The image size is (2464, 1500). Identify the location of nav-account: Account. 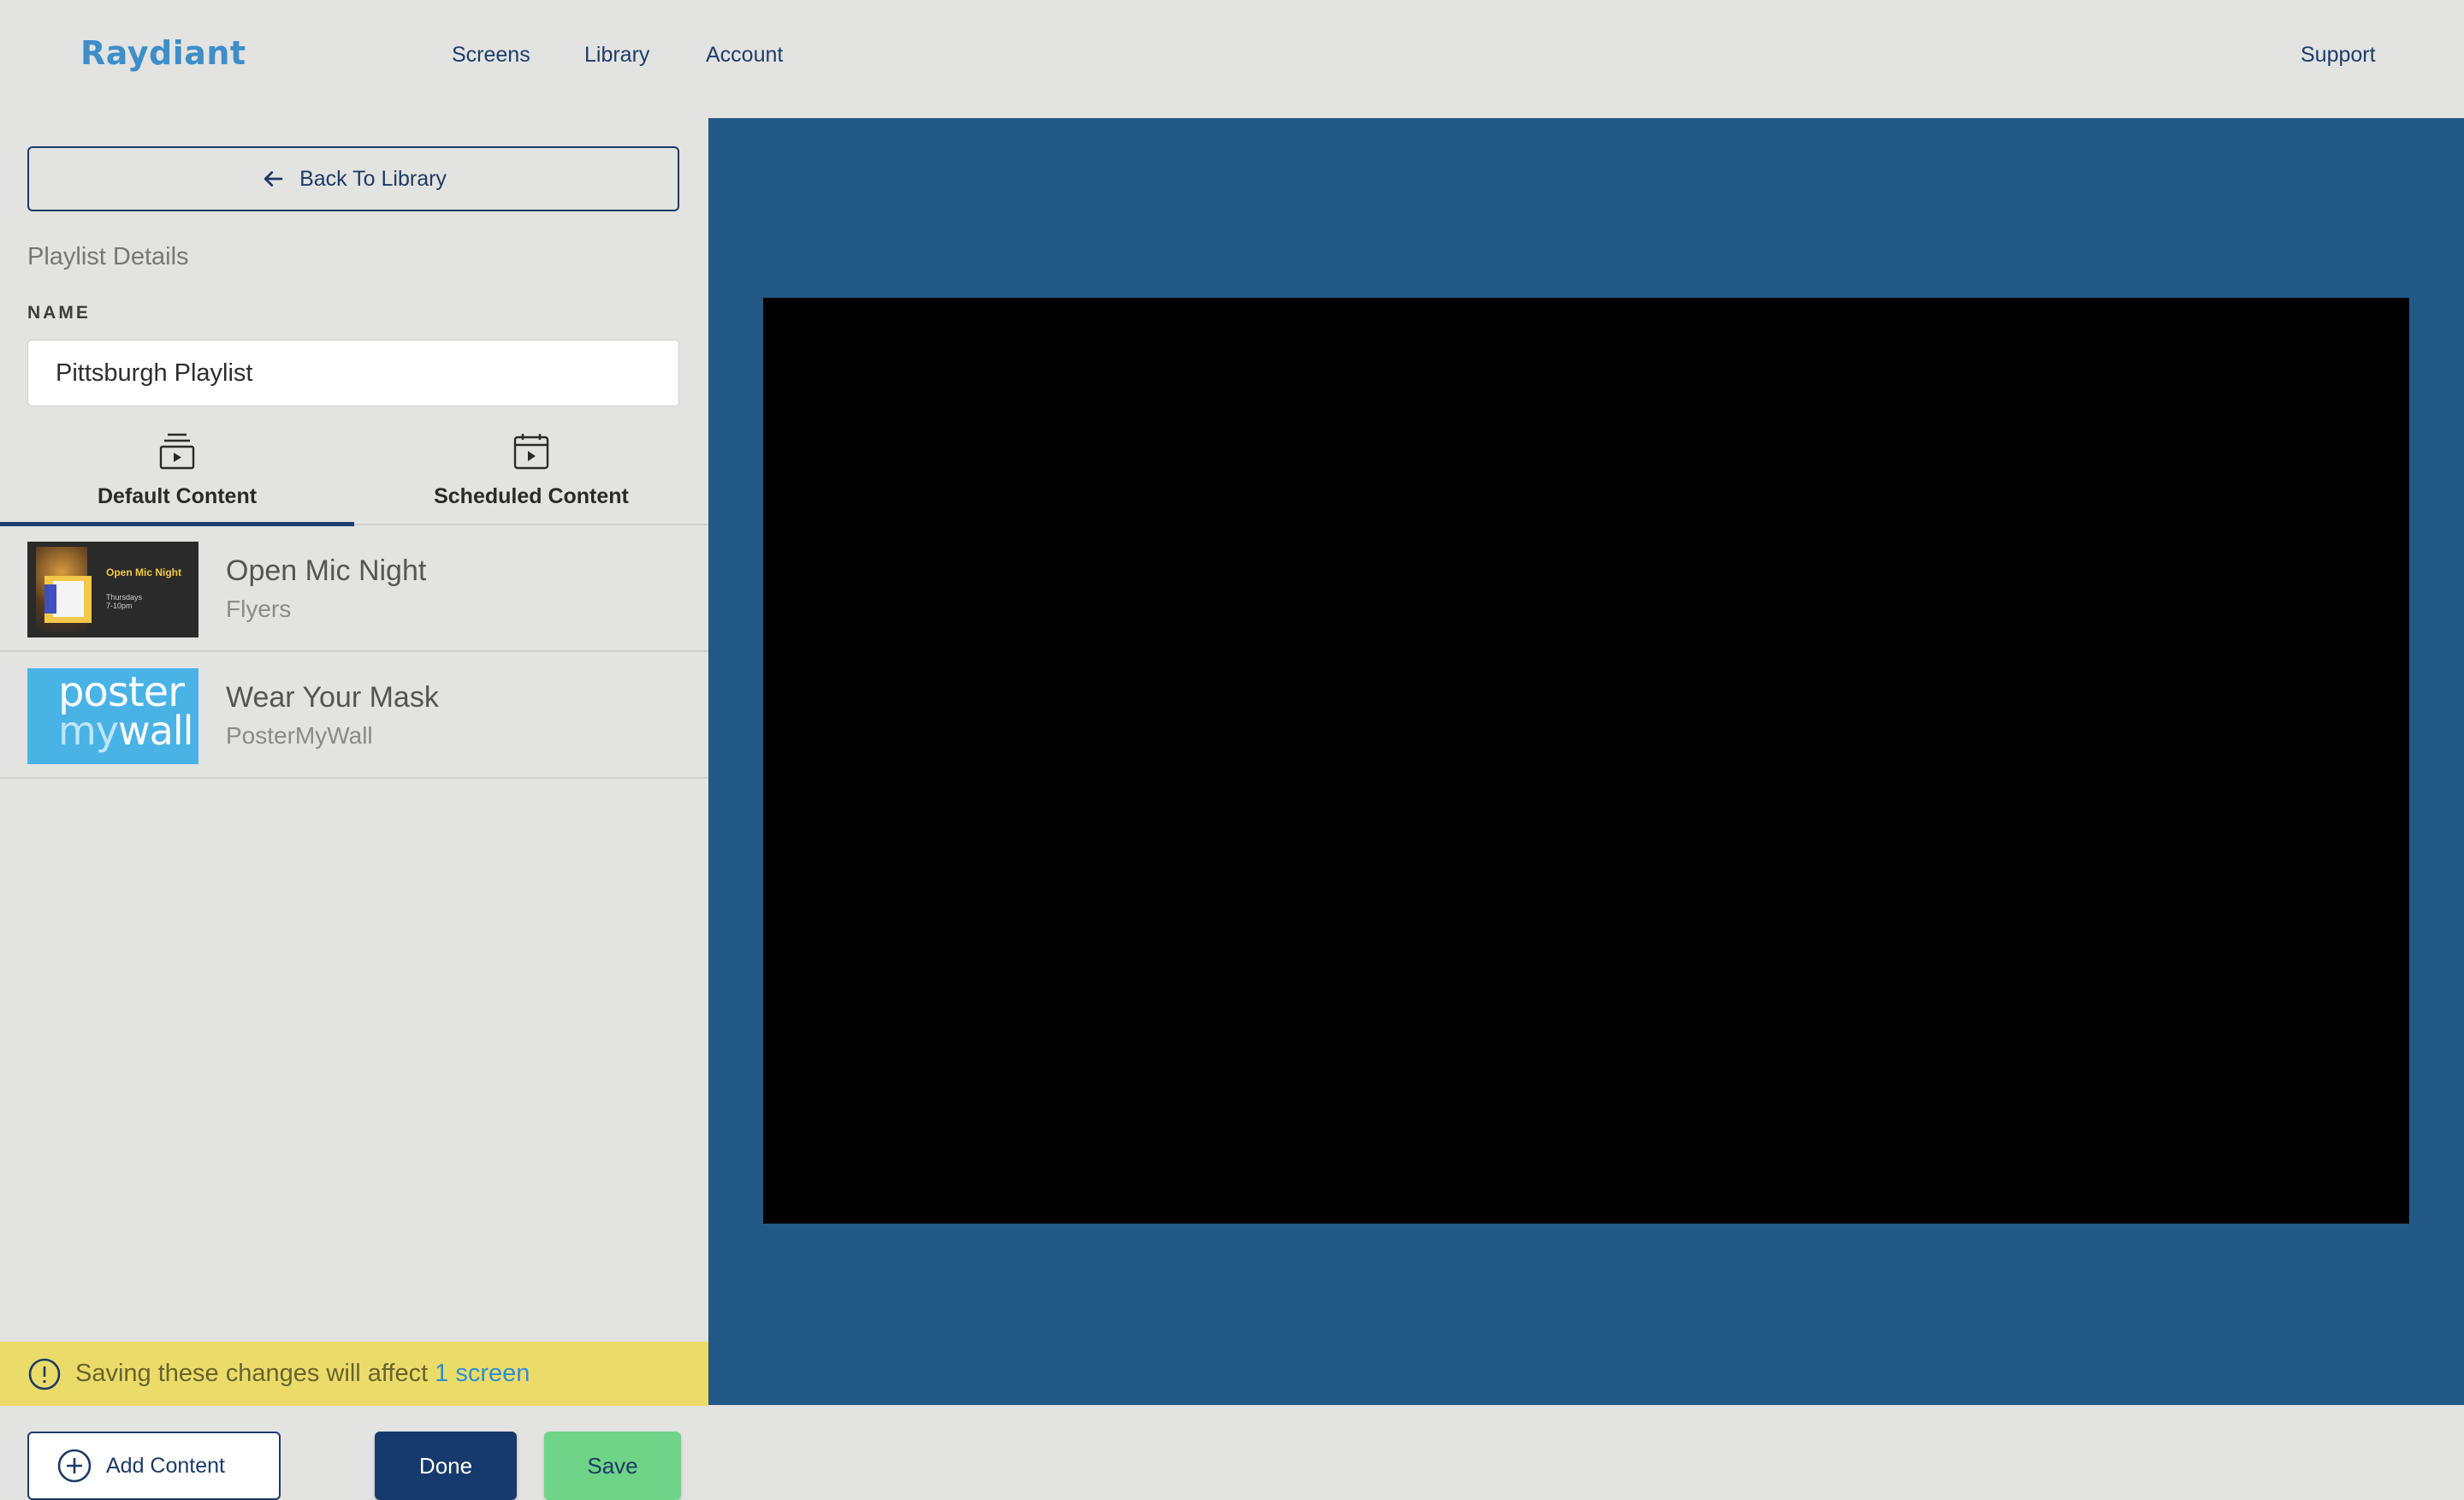
(744, 56).